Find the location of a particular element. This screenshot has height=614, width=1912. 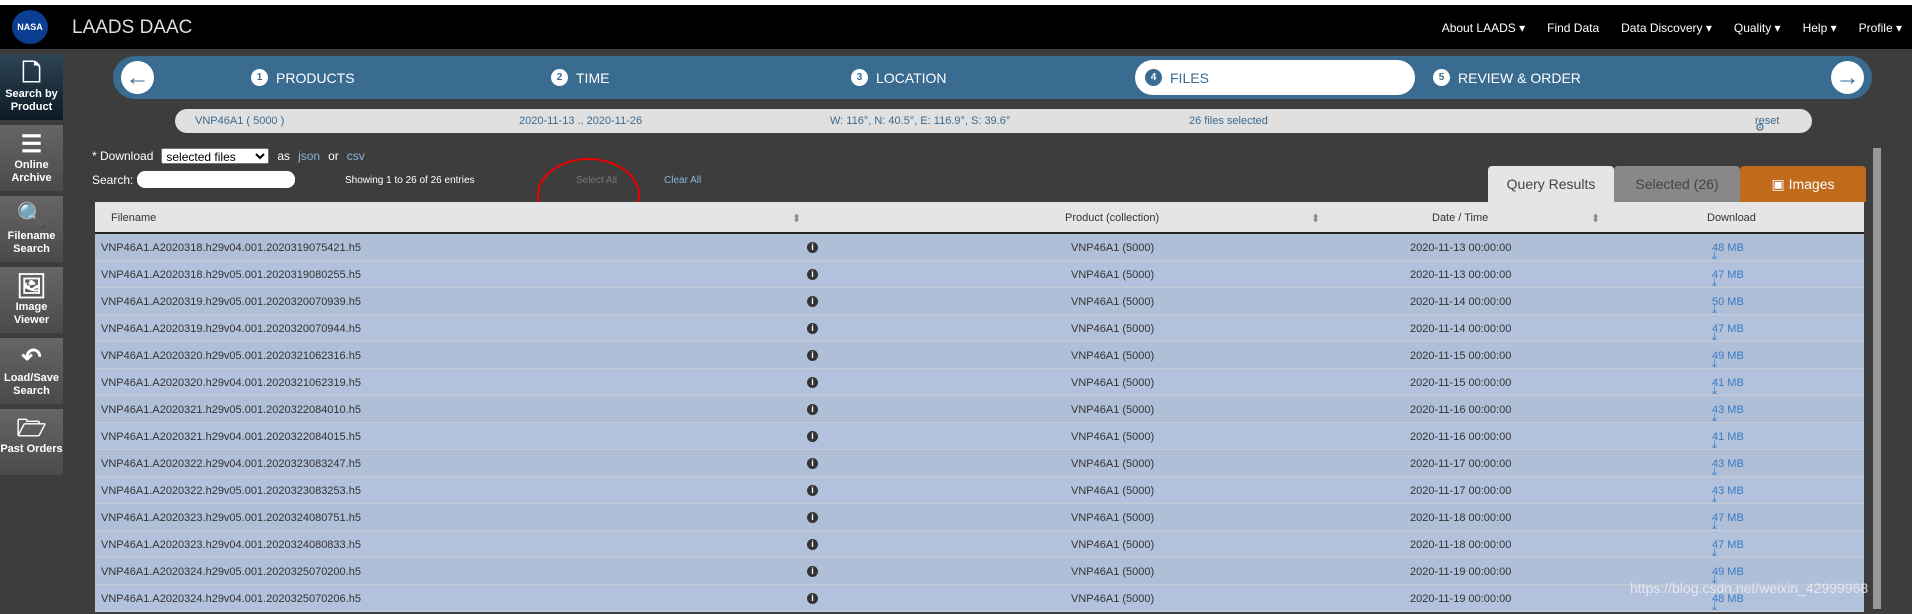

json-link: json is located at coordinates (309, 156).